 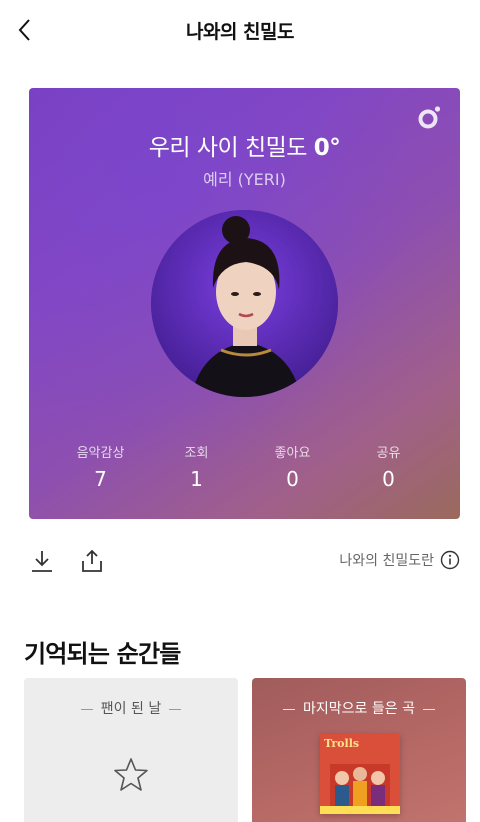 What do you see at coordinates (429, 117) in the screenshot?
I see `app-logo-icon` at bounding box center [429, 117].